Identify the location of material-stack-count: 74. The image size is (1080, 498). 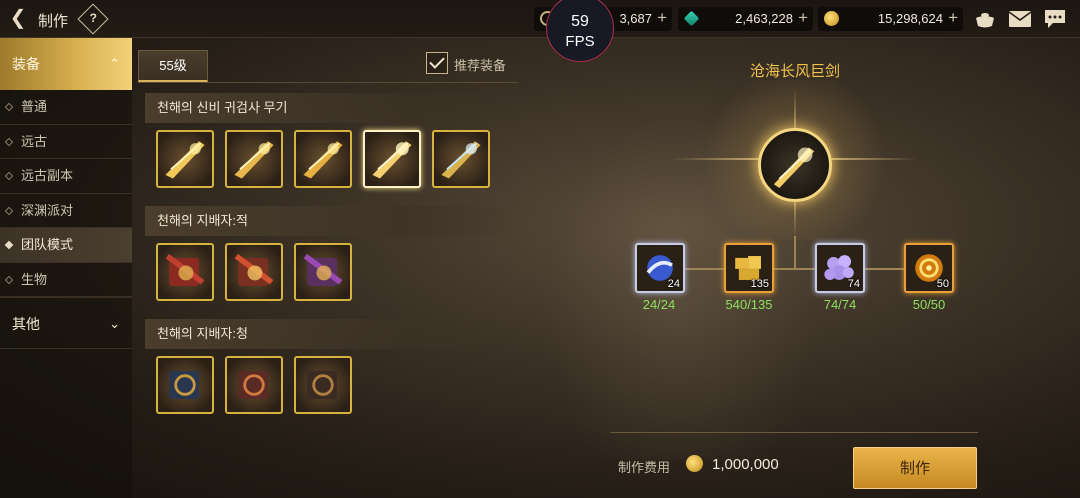
(853, 284).